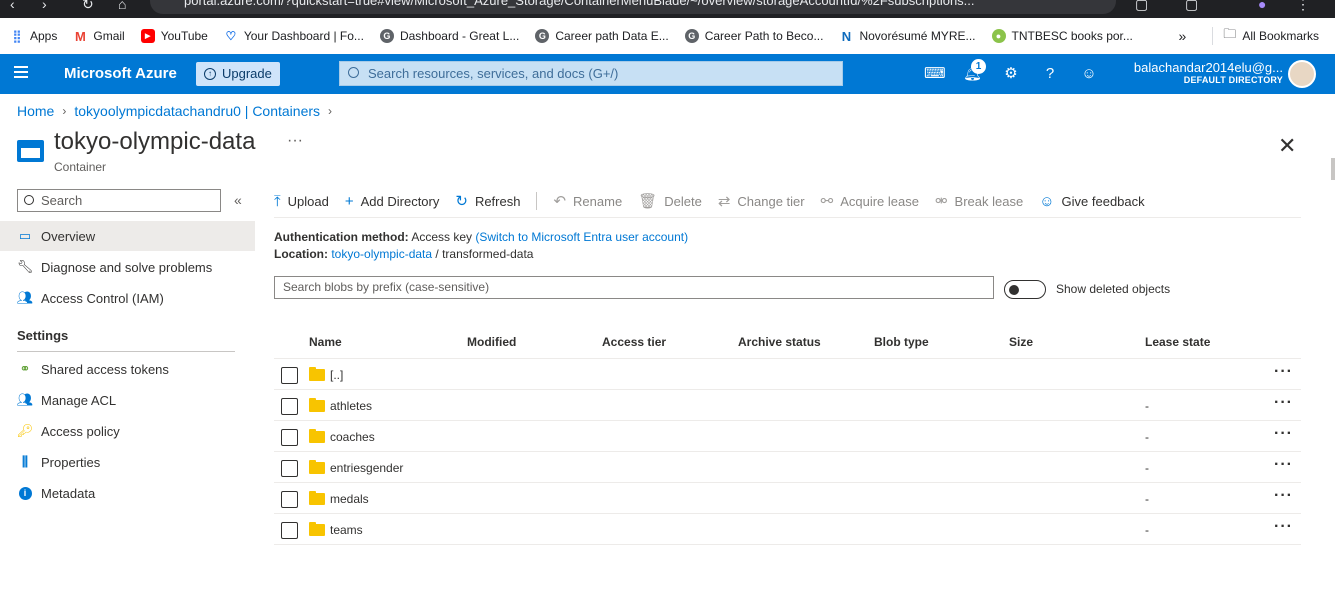 This screenshot has height=592, width=1335. What do you see at coordinates (349, 499) in the screenshot?
I see `row-name: medals` at bounding box center [349, 499].